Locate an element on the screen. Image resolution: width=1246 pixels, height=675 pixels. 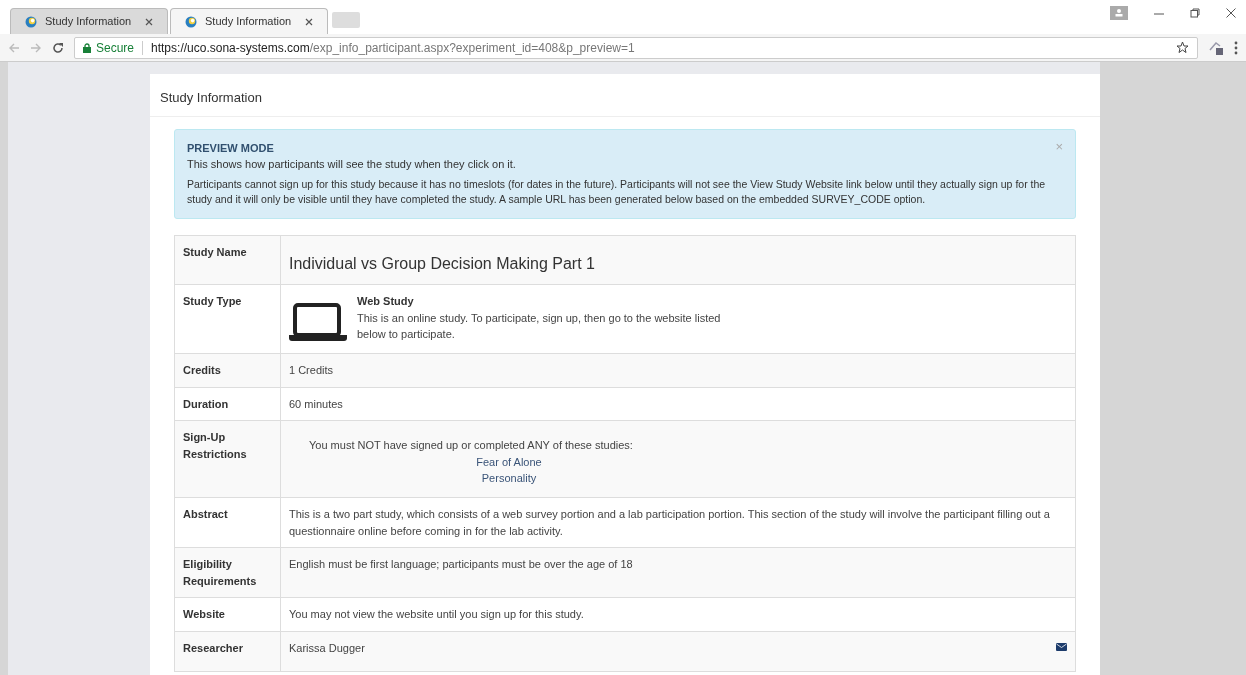
row-value: English must be first language; participants must be over the age of 18 is located at coordinates (461, 564).